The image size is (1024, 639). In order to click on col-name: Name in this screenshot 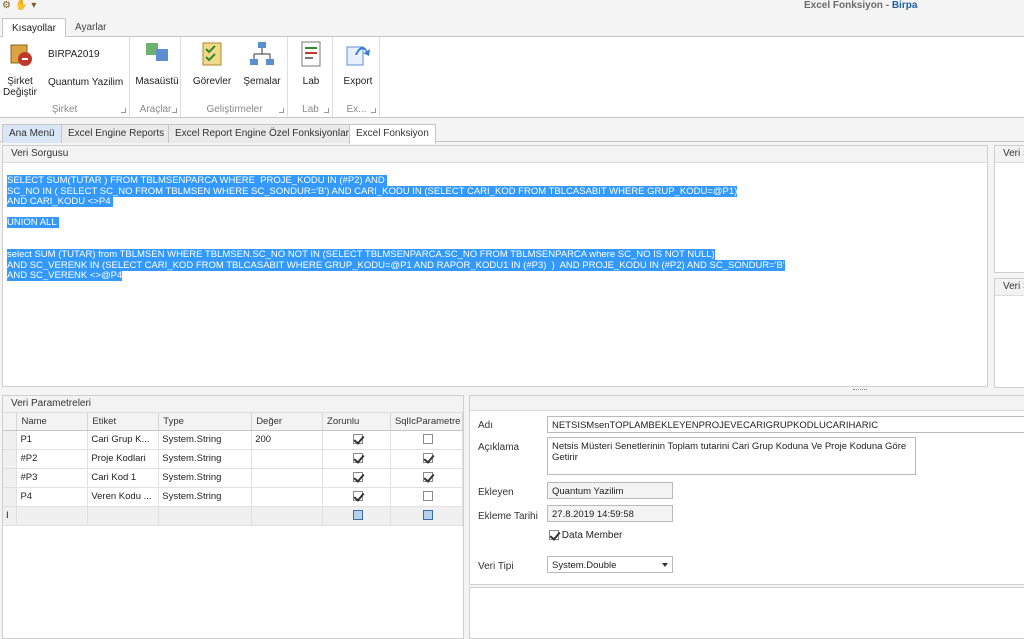, I will do `click(52, 422)`.